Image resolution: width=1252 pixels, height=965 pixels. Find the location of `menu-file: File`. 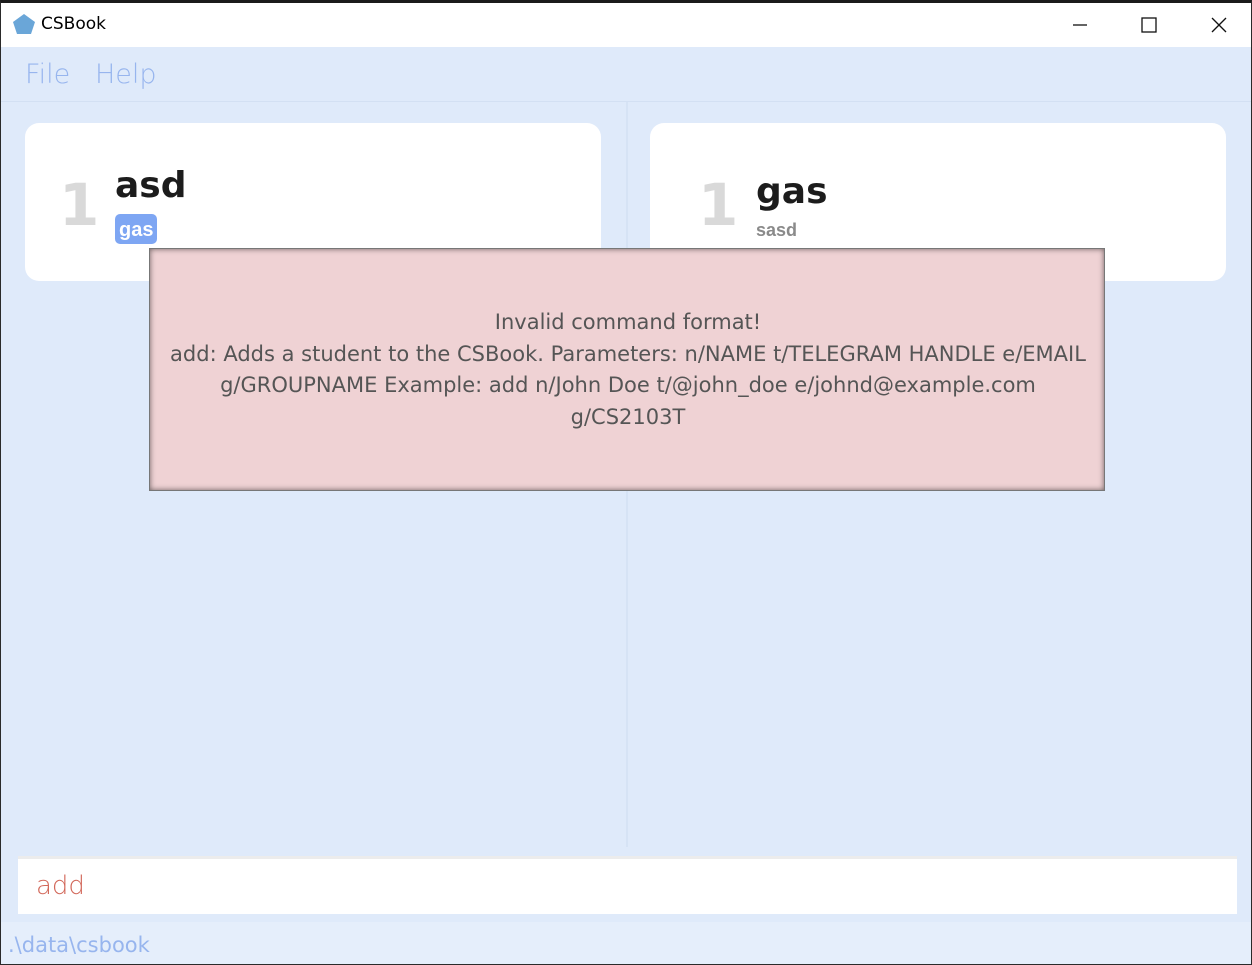

menu-file: File is located at coordinates (47, 74).